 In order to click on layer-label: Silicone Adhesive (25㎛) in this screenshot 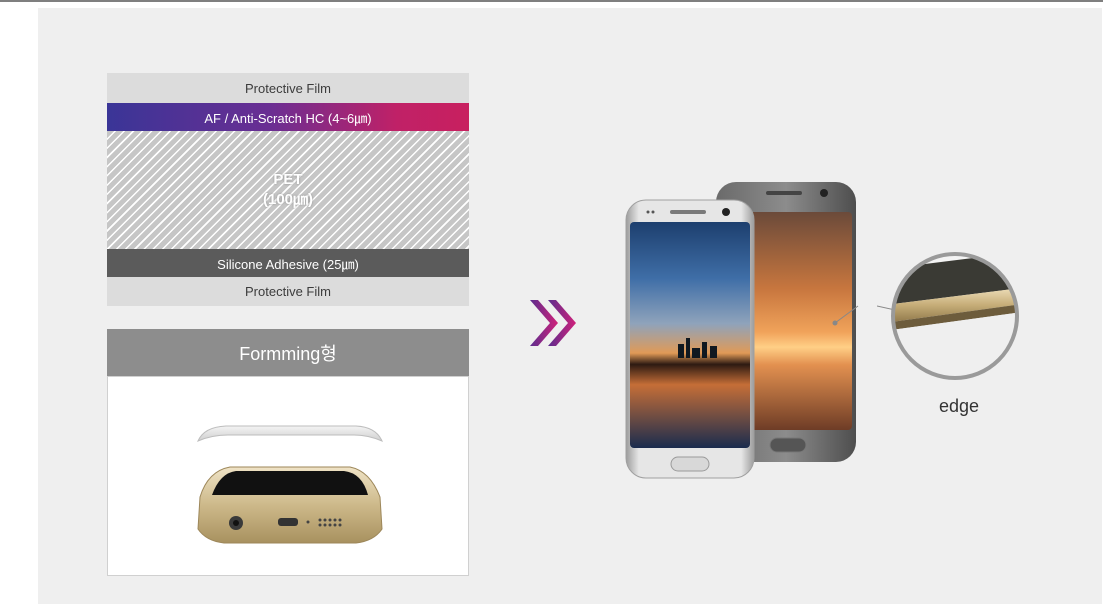, I will do `click(288, 264)`.